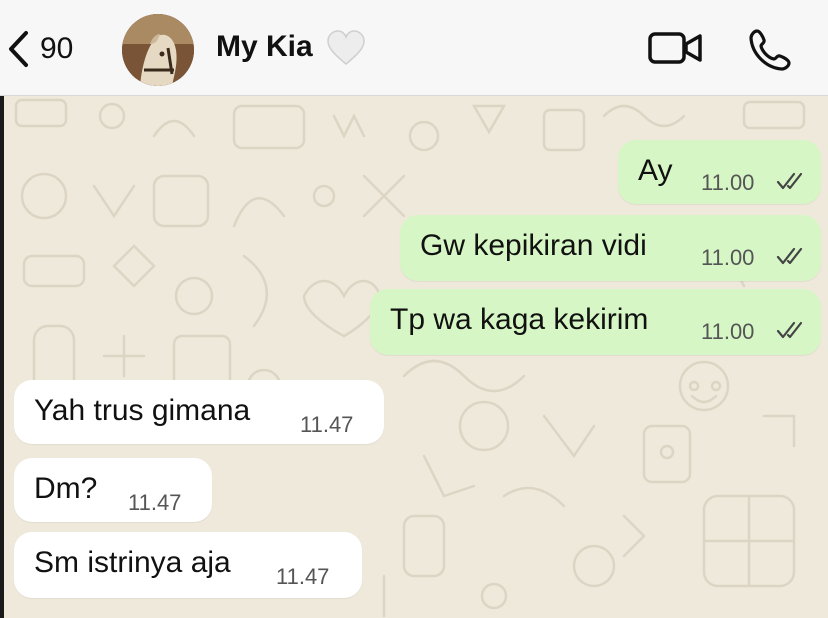 Image resolution: width=828 pixels, height=618 pixels. Describe the element at coordinates (142, 410) in the screenshot. I see `message-text: Yah trus gimana` at that location.